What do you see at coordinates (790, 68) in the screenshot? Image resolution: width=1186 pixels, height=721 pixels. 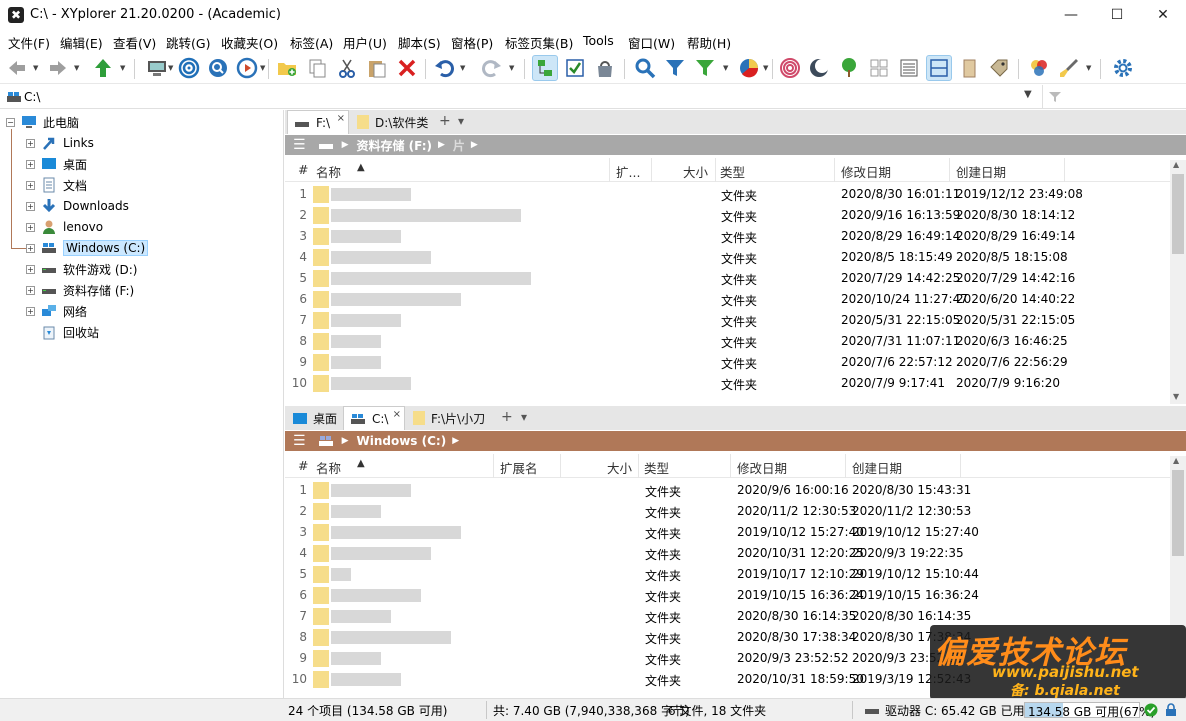 I see `spiral-icon` at bounding box center [790, 68].